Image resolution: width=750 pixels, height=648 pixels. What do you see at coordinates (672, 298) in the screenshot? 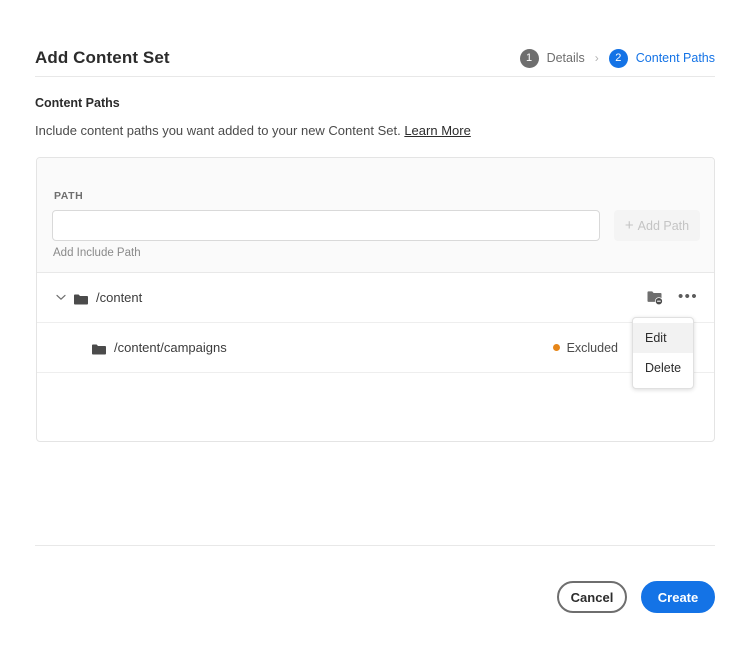
I see `row-actions: •••` at bounding box center [672, 298].